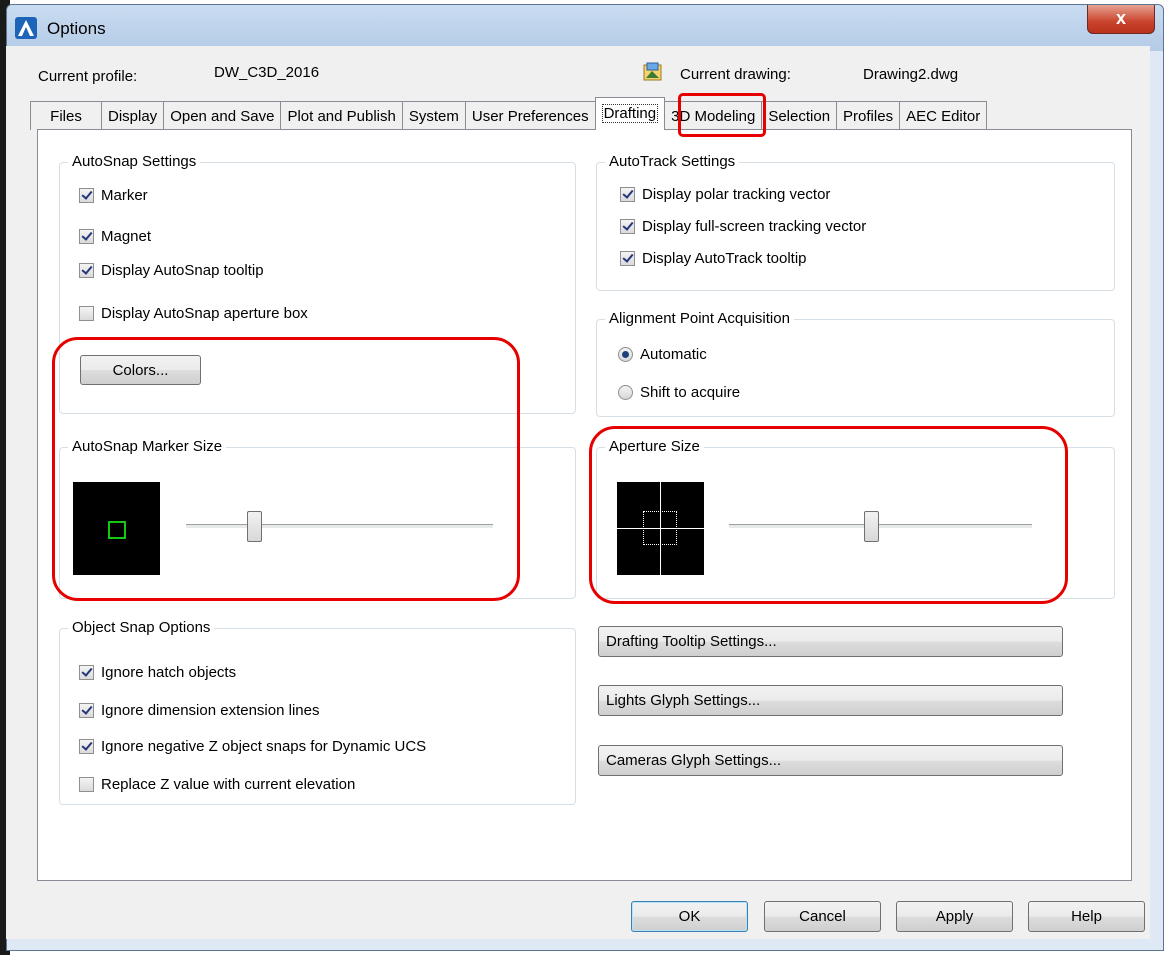 This screenshot has height=955, width=1166. I want to click on alignment-point-group: Alignment Point Acquisition, so click(855, 363).